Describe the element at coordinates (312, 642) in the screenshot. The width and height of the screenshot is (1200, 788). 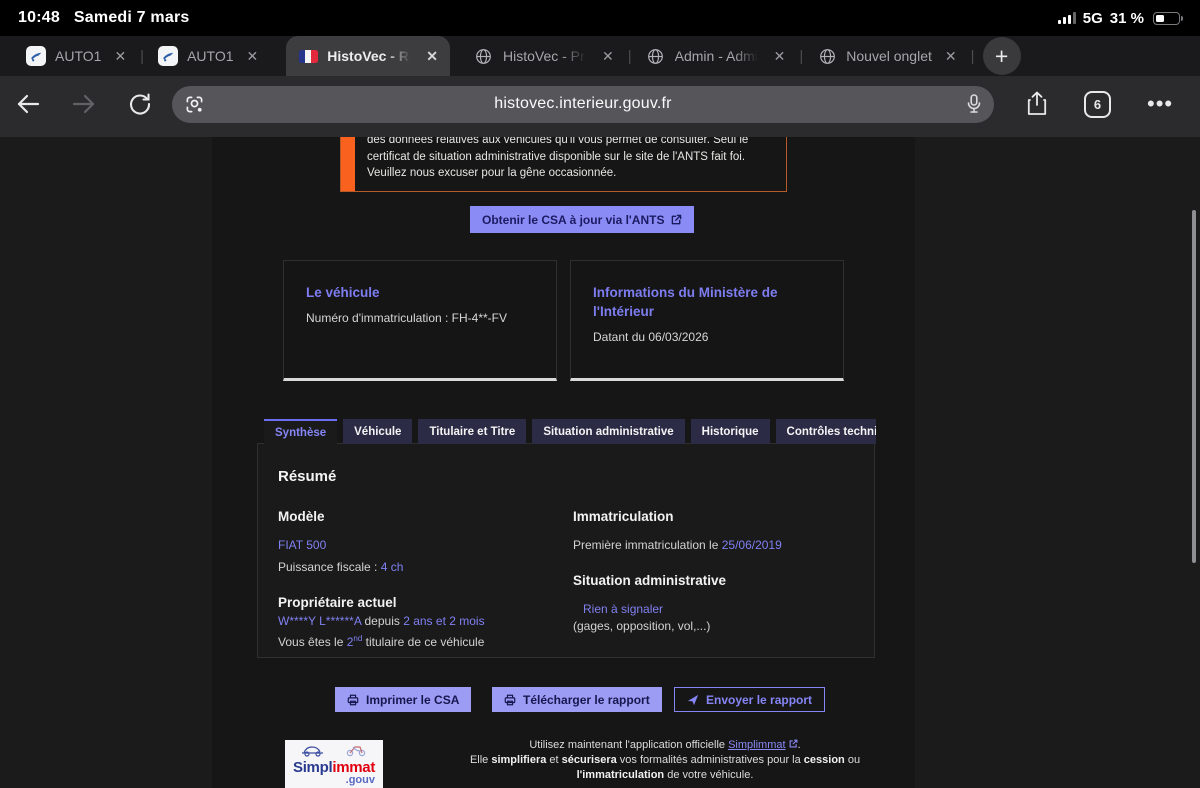
I see `owner-rank-prefix: Vous êtes le` at that location.